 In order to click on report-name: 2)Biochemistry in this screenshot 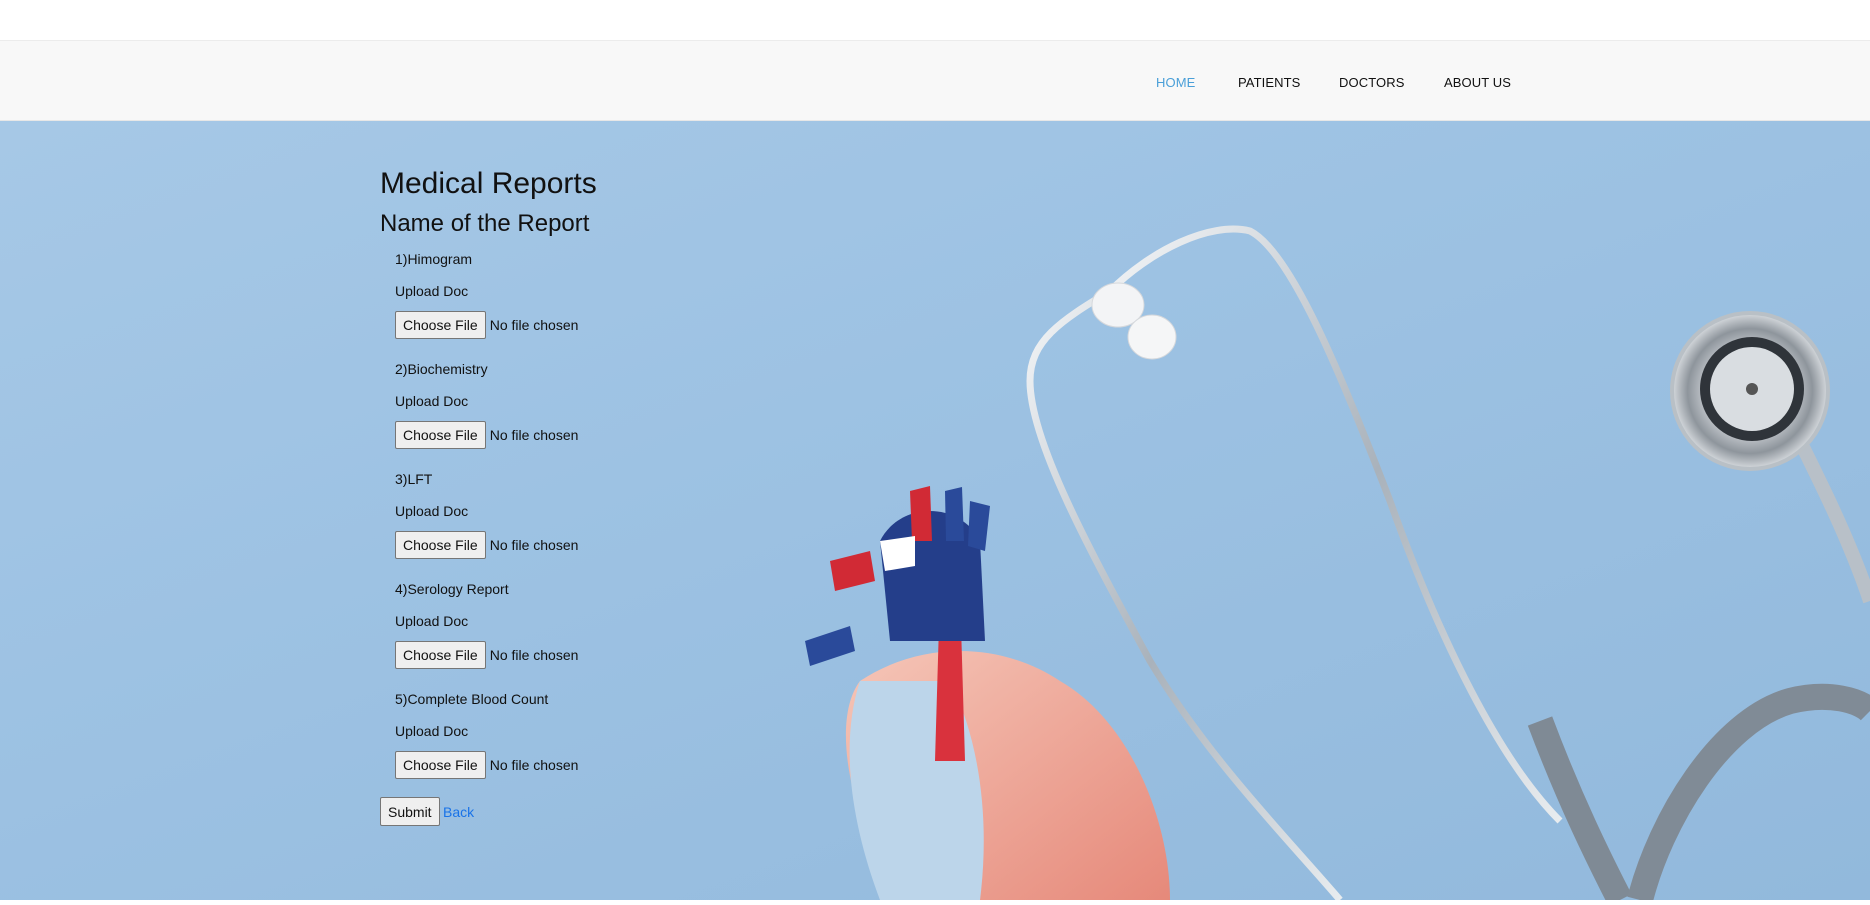, I will do `click(441, 369)`.